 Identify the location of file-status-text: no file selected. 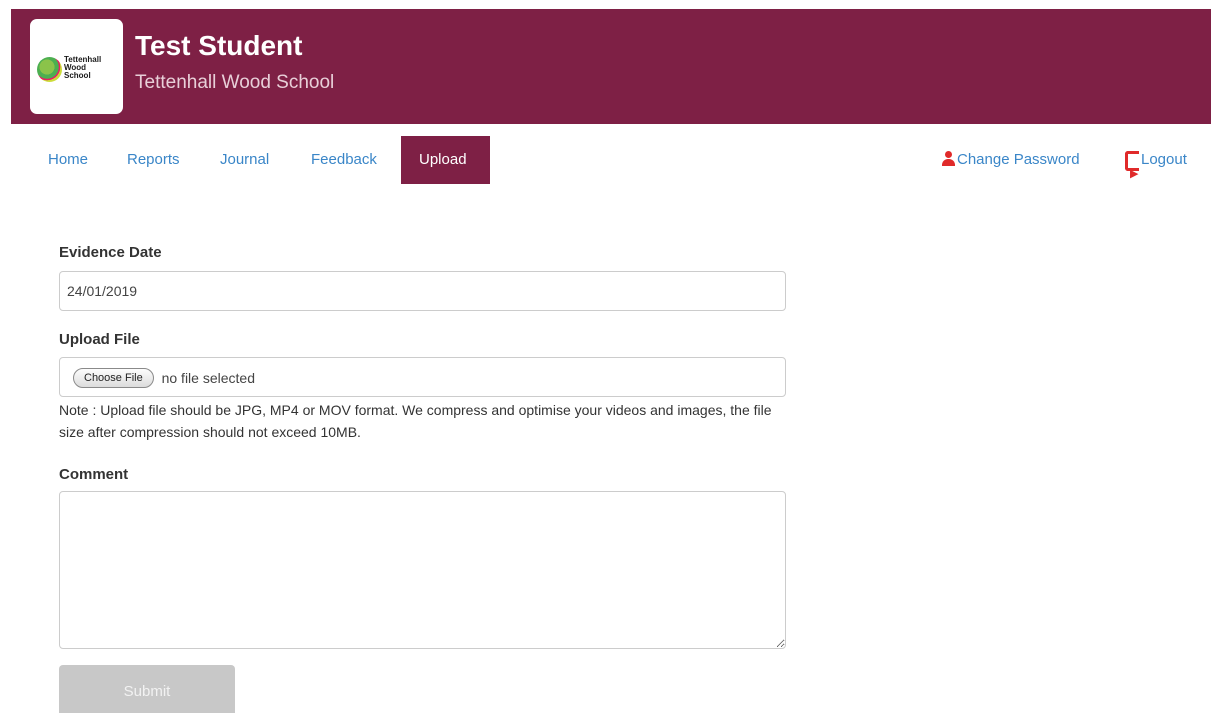
(208, 378).